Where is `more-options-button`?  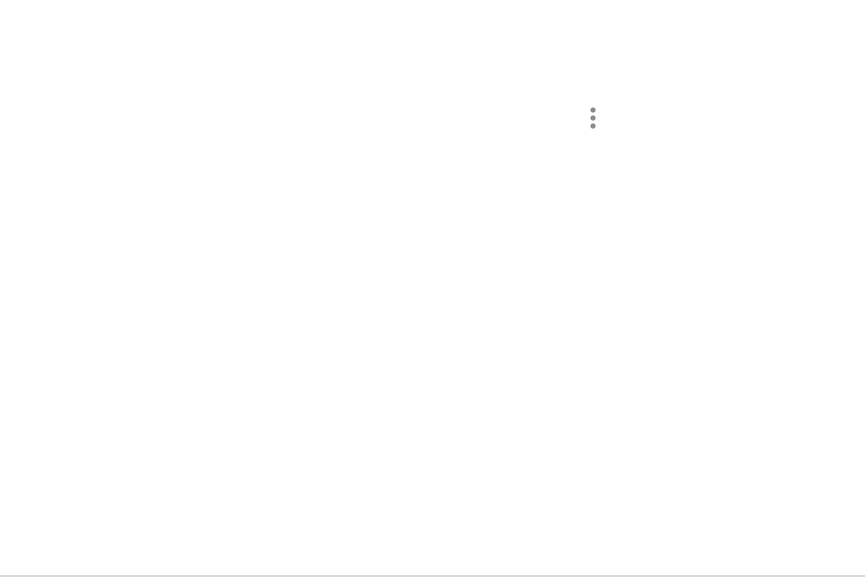 more-options-button is located at coordinates (593, 118).